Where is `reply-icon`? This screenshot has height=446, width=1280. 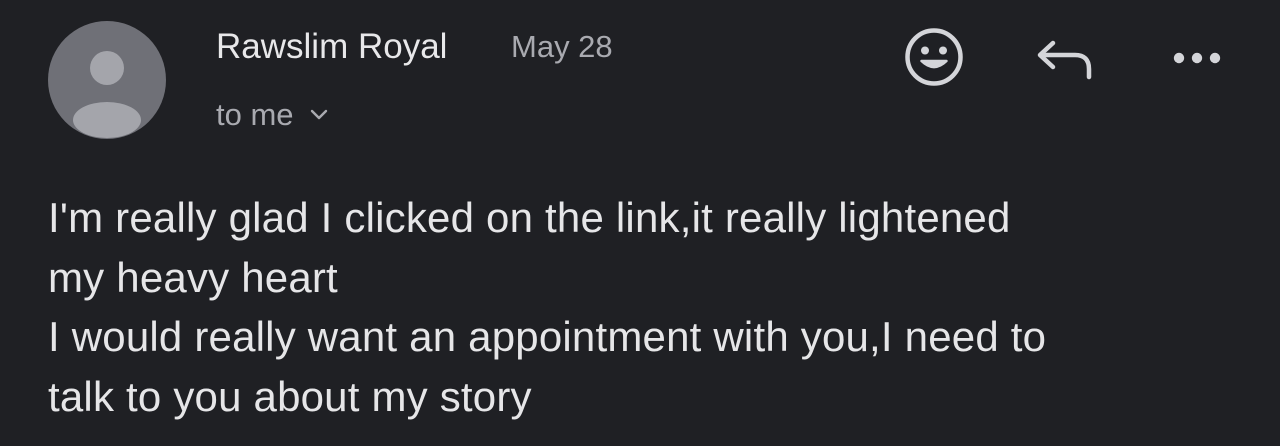
reply-icon is located at coordinates (1064, 60).